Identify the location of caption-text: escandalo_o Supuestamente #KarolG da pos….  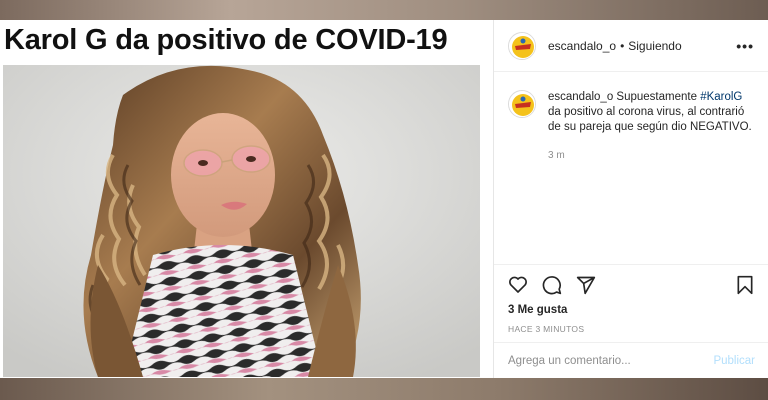
(651, 112).